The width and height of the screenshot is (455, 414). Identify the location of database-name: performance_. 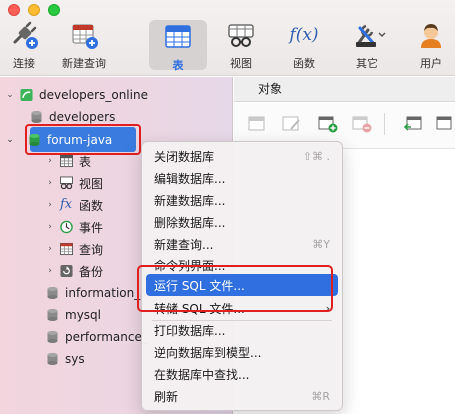
(106, 337).